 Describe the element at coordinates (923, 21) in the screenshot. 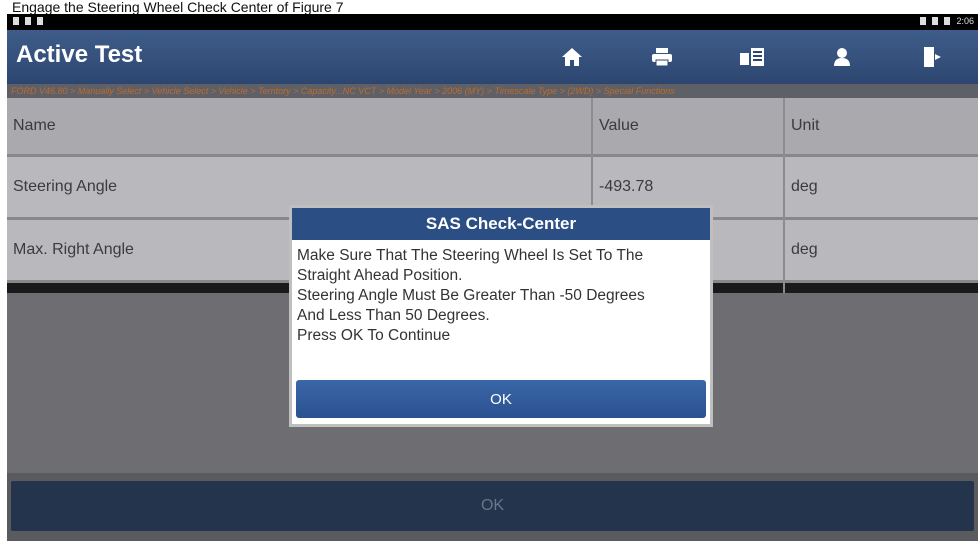

I see `signal-icon` at that location.